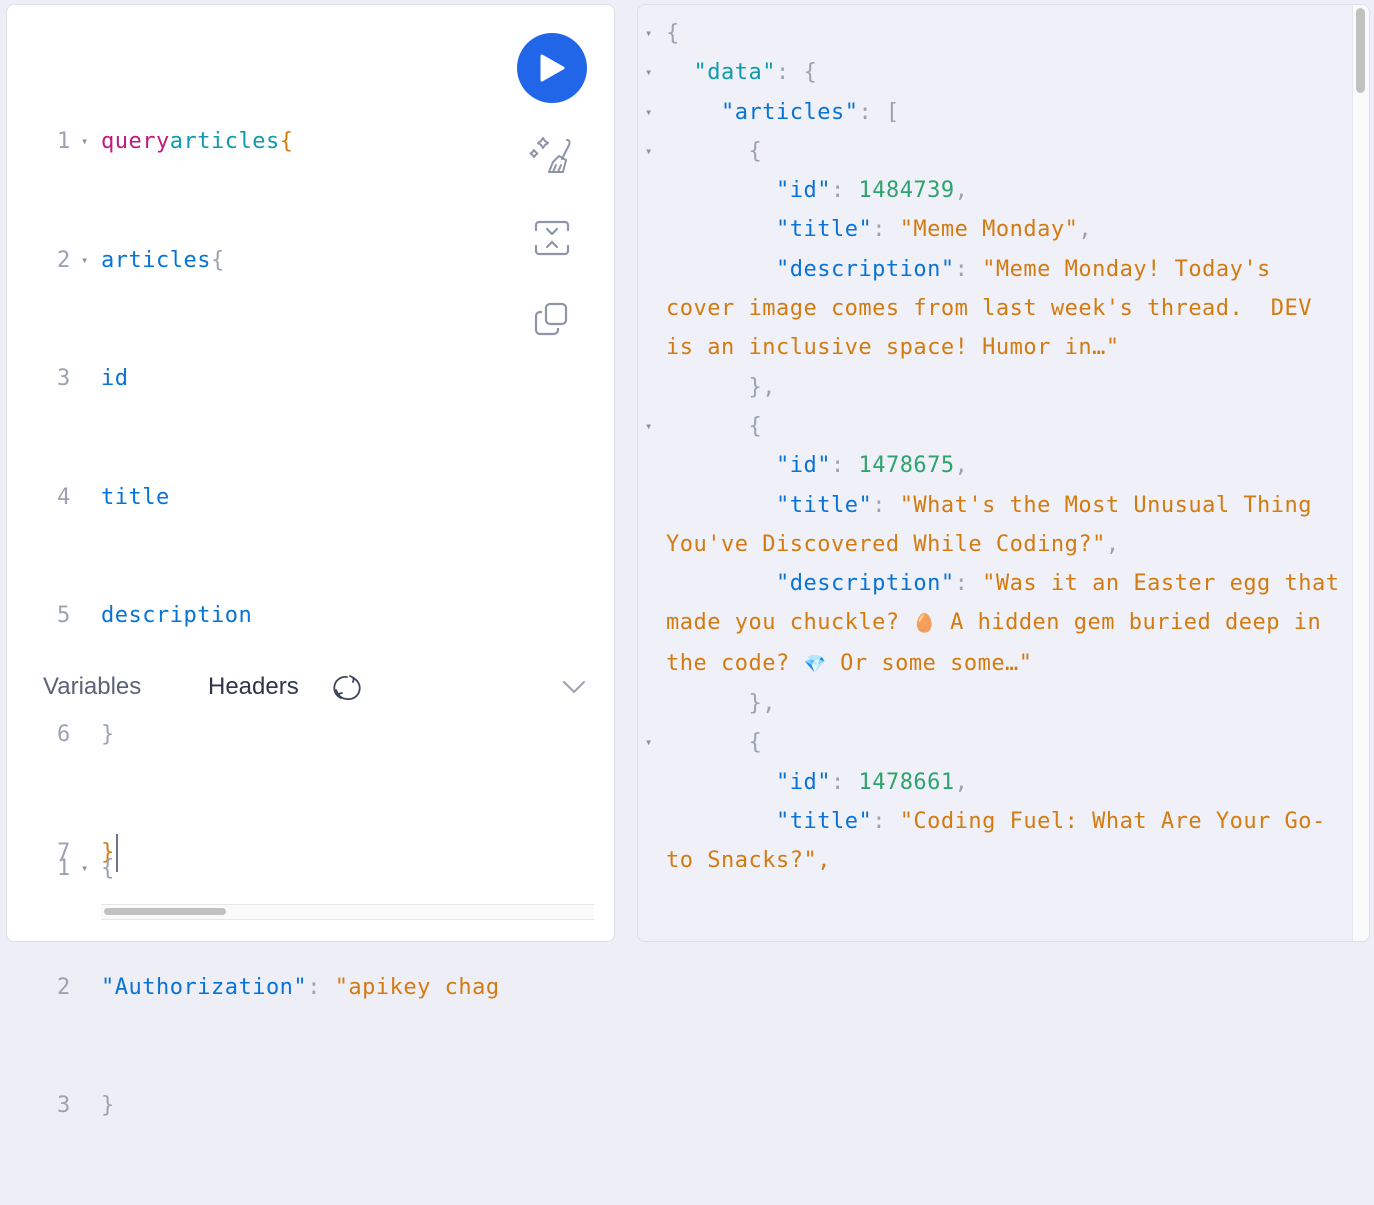 This screenshot has height=1205, width=1374. Describe the element at coordinates (815, 664) in the screenshot. I see `gem-emoji: 💎` at that location.